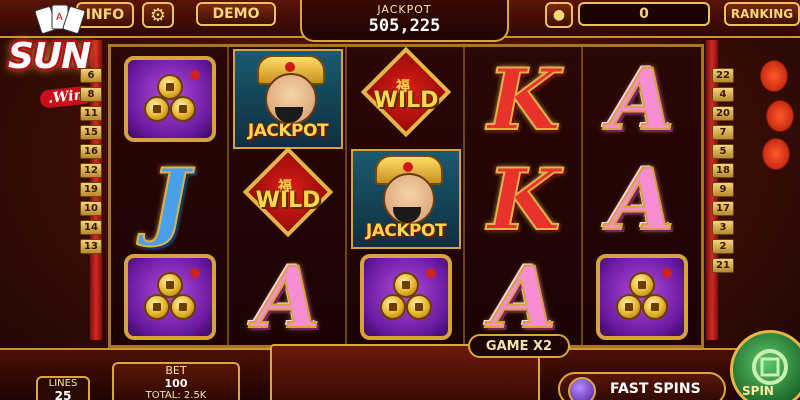 The height and width of the screenshot is (400, 800). Describe the element at coordinates (91, 151) in the screenshot. I see `payline-number: 16` at that location.